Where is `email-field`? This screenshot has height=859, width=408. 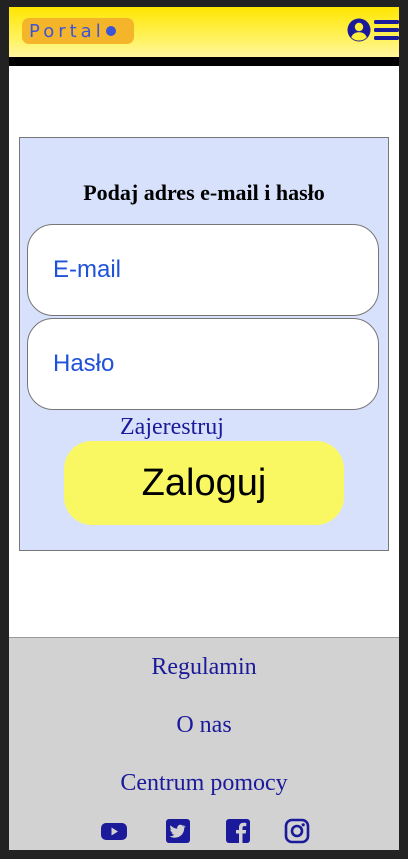
email-field is located at coordinates (203, 270).